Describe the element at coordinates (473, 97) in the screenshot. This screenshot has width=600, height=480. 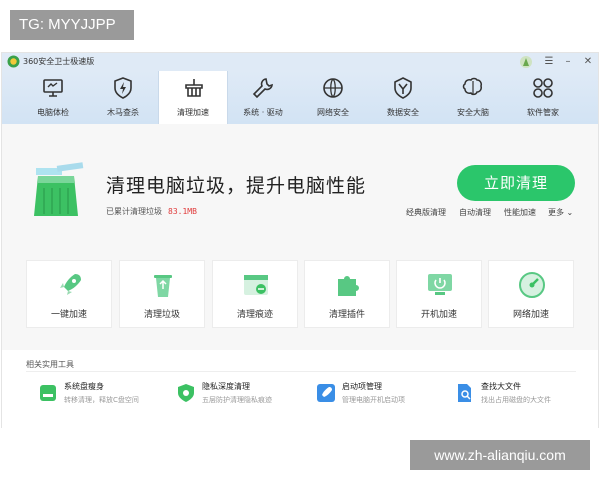
I see `nav-item-security-brain: 安全大脑` at that location.